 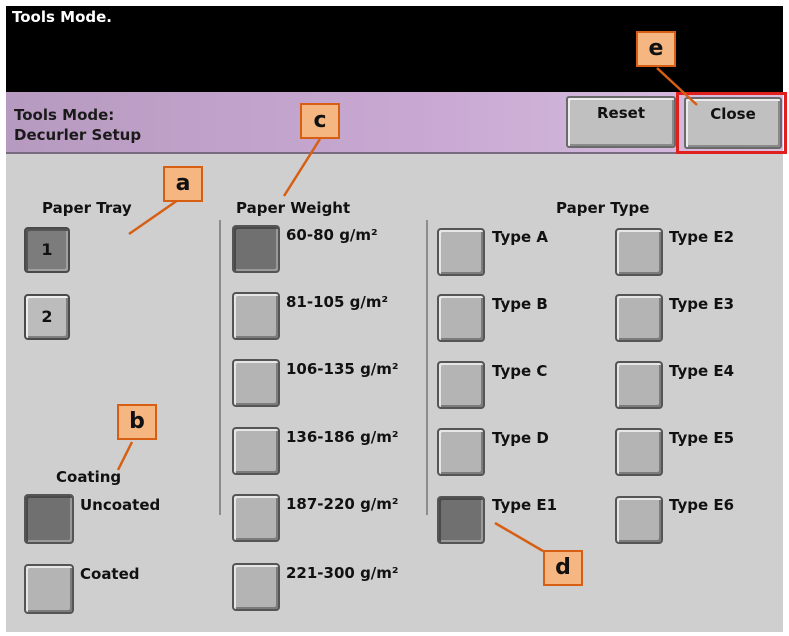 I want to click on callout-a: a, so click(x=183, y=184).